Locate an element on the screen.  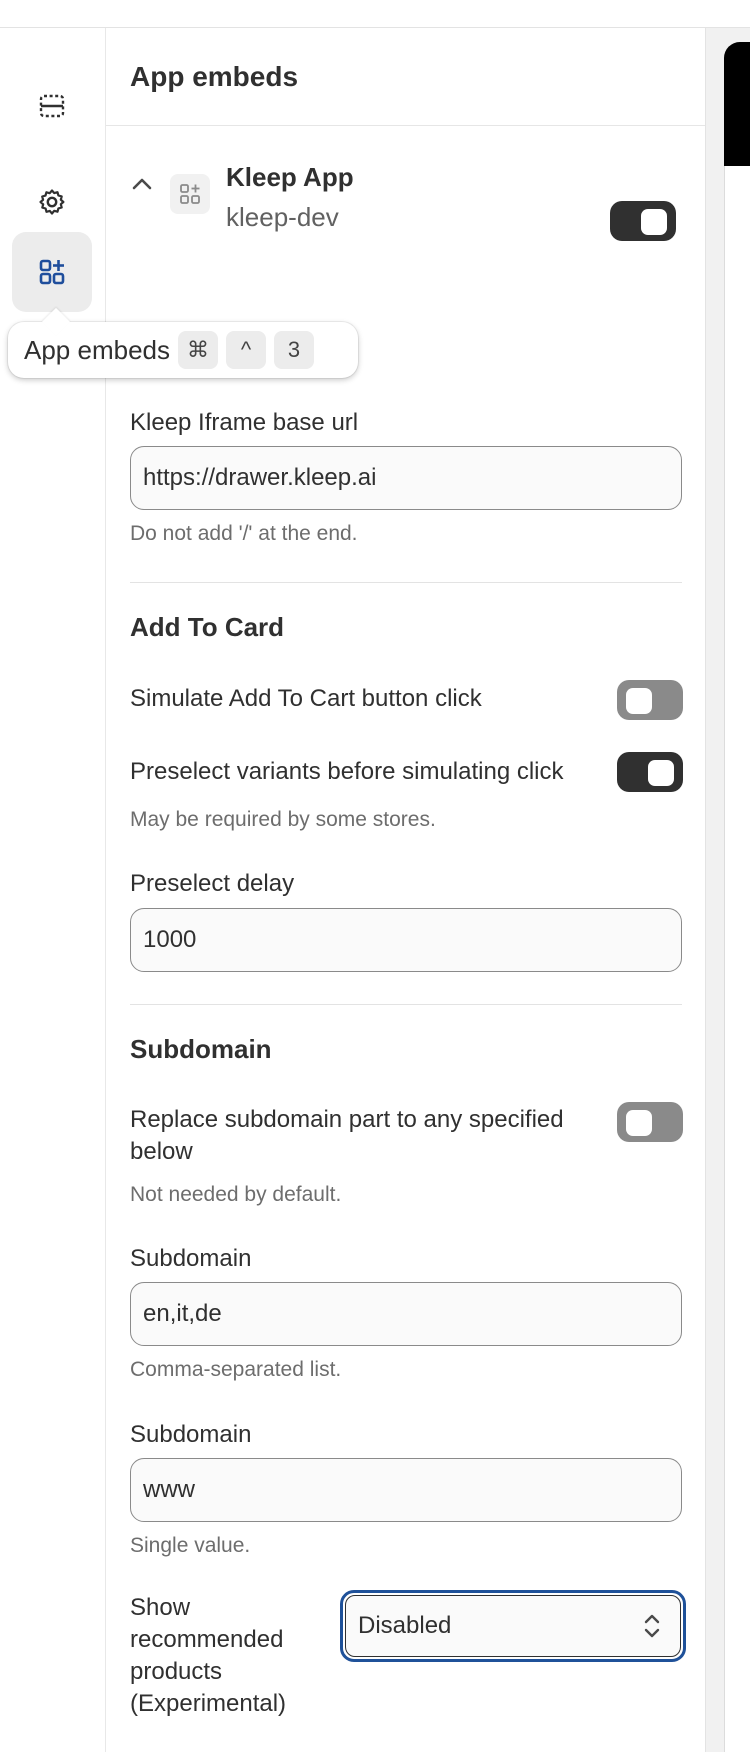
subdomain-list-input is located at coordinates (406, 1314).